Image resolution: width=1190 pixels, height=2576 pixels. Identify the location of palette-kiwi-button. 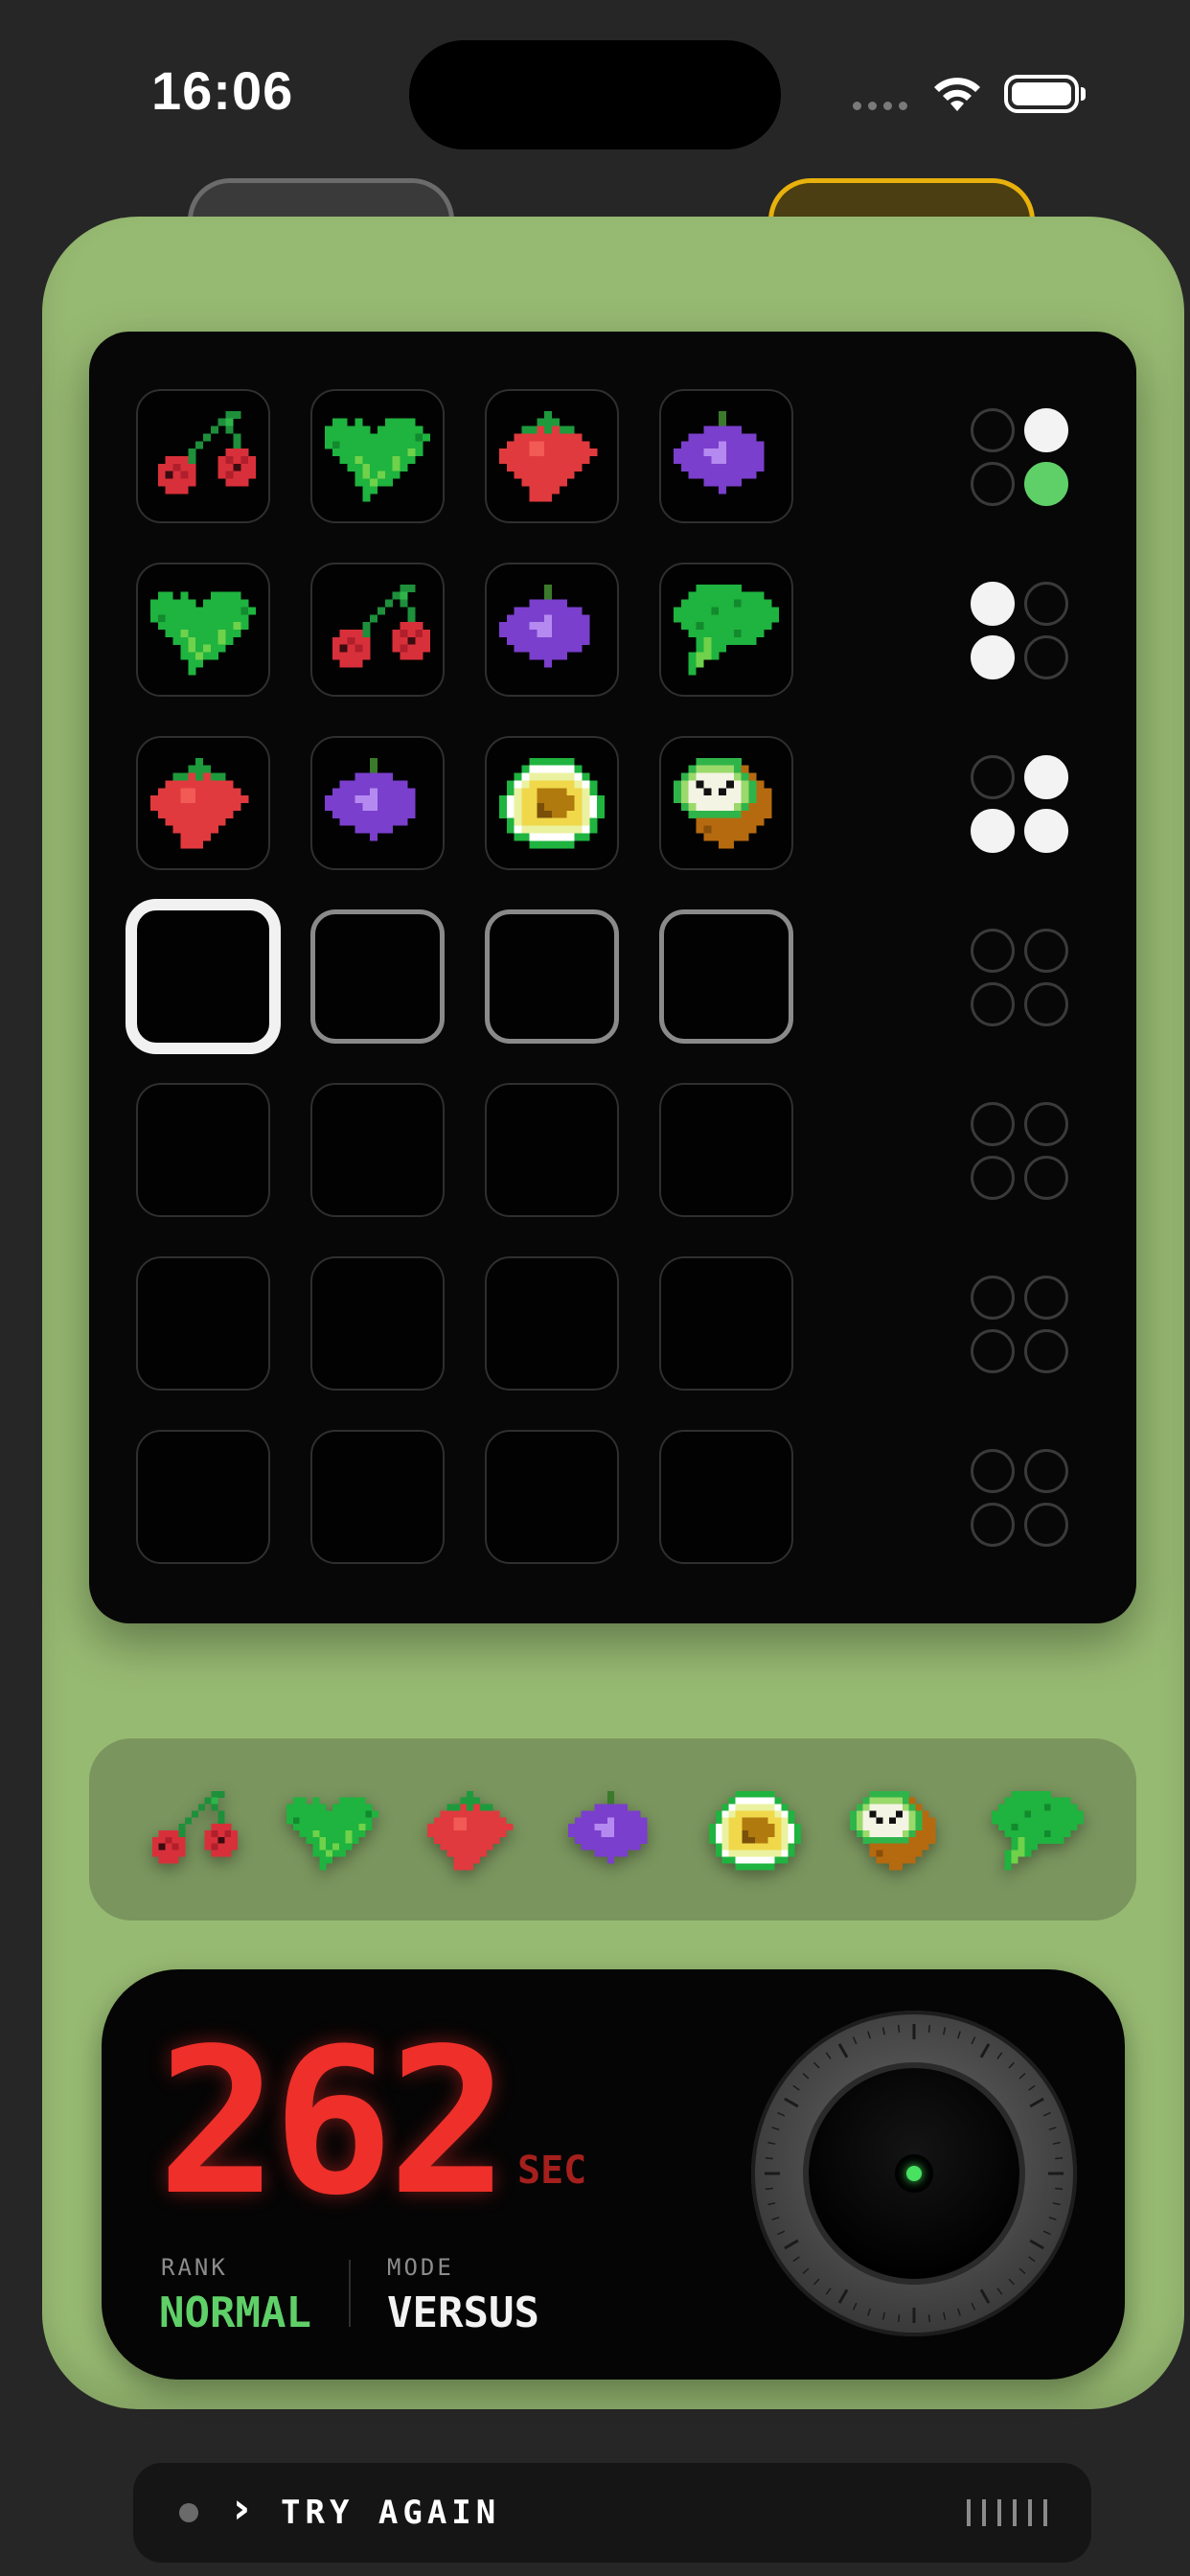
(896, 1830).